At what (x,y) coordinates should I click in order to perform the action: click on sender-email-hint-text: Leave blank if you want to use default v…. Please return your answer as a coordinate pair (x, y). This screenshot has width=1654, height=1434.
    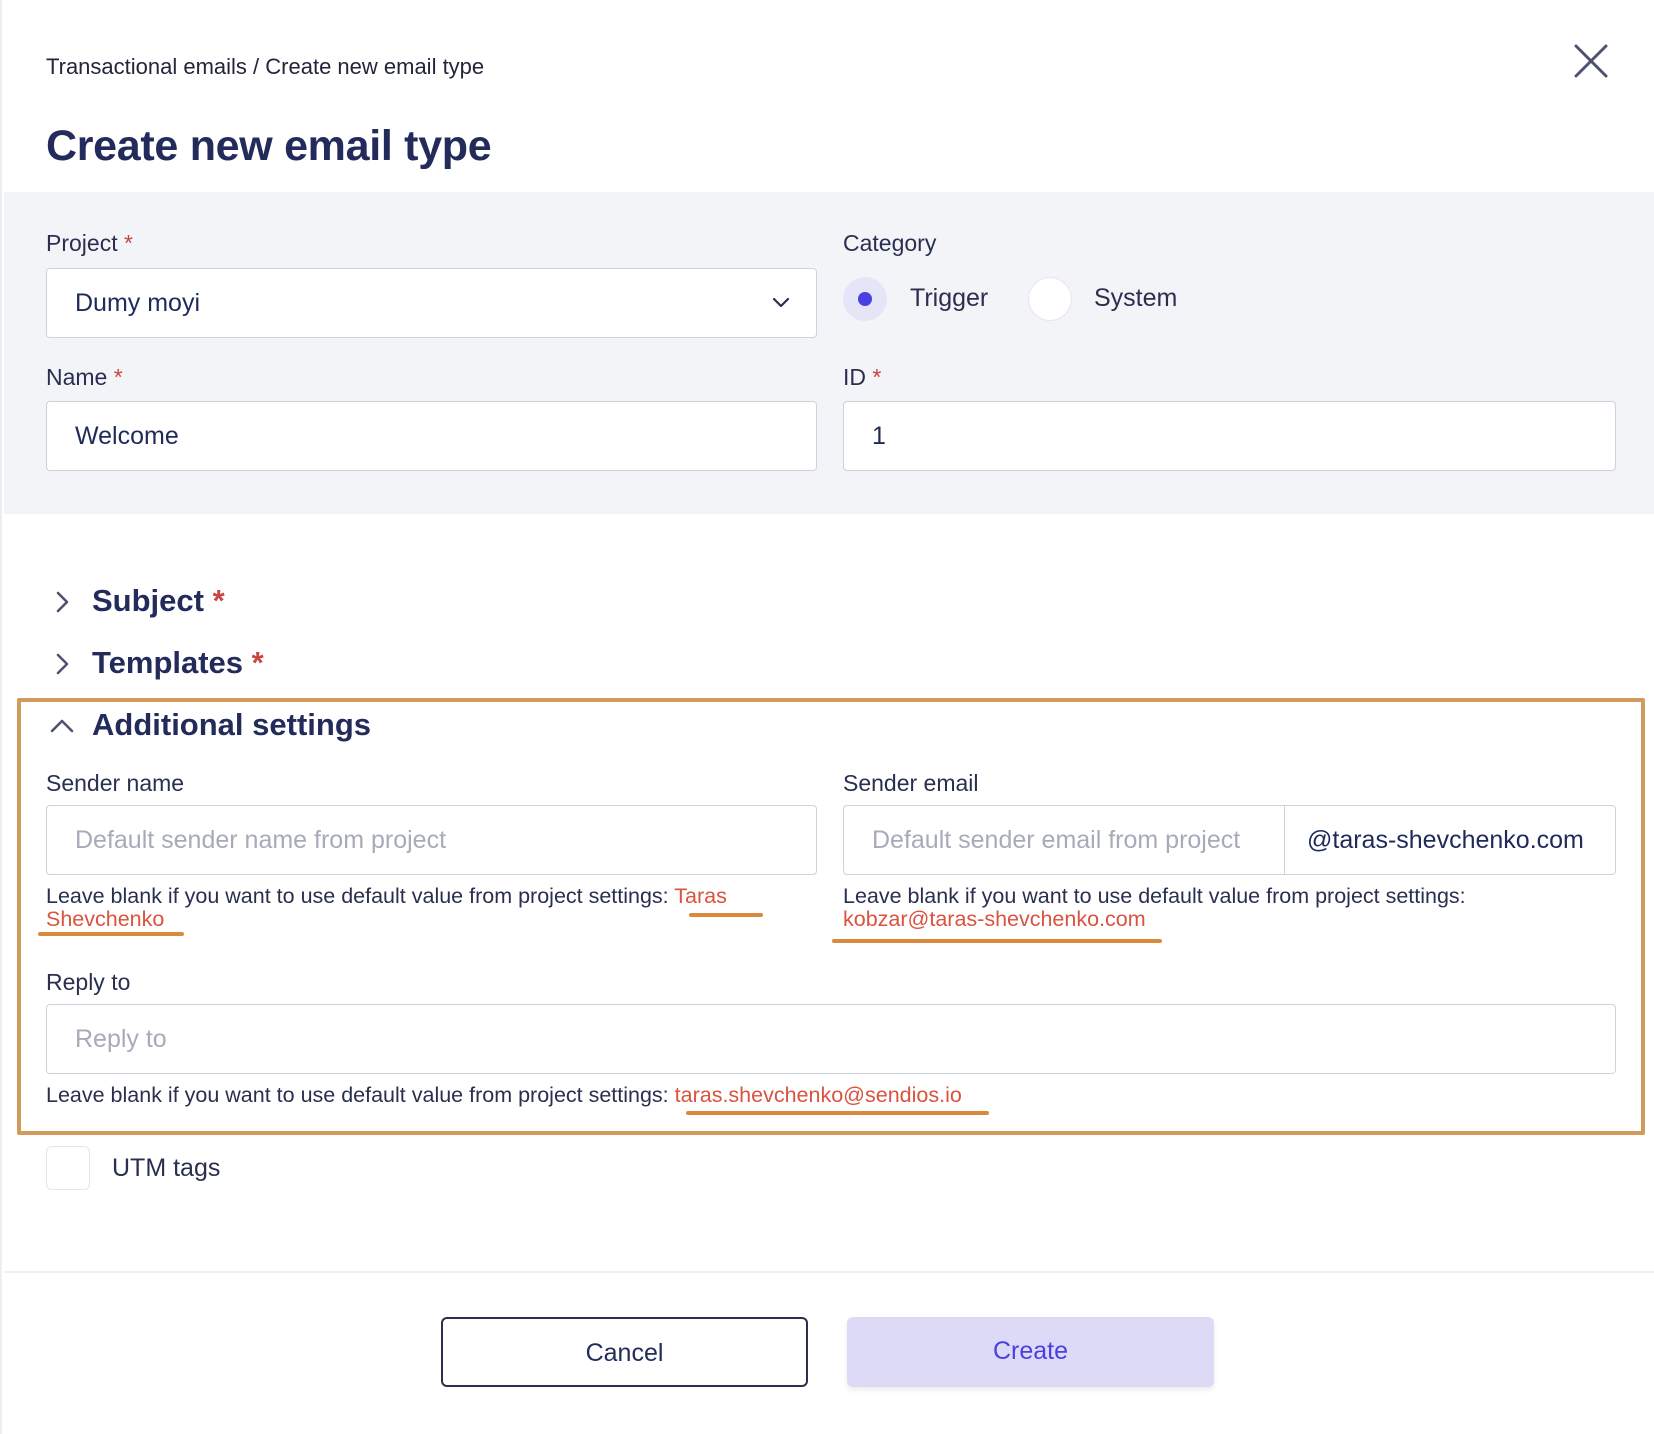
    Looking at the image, I should click on (1154, 896).